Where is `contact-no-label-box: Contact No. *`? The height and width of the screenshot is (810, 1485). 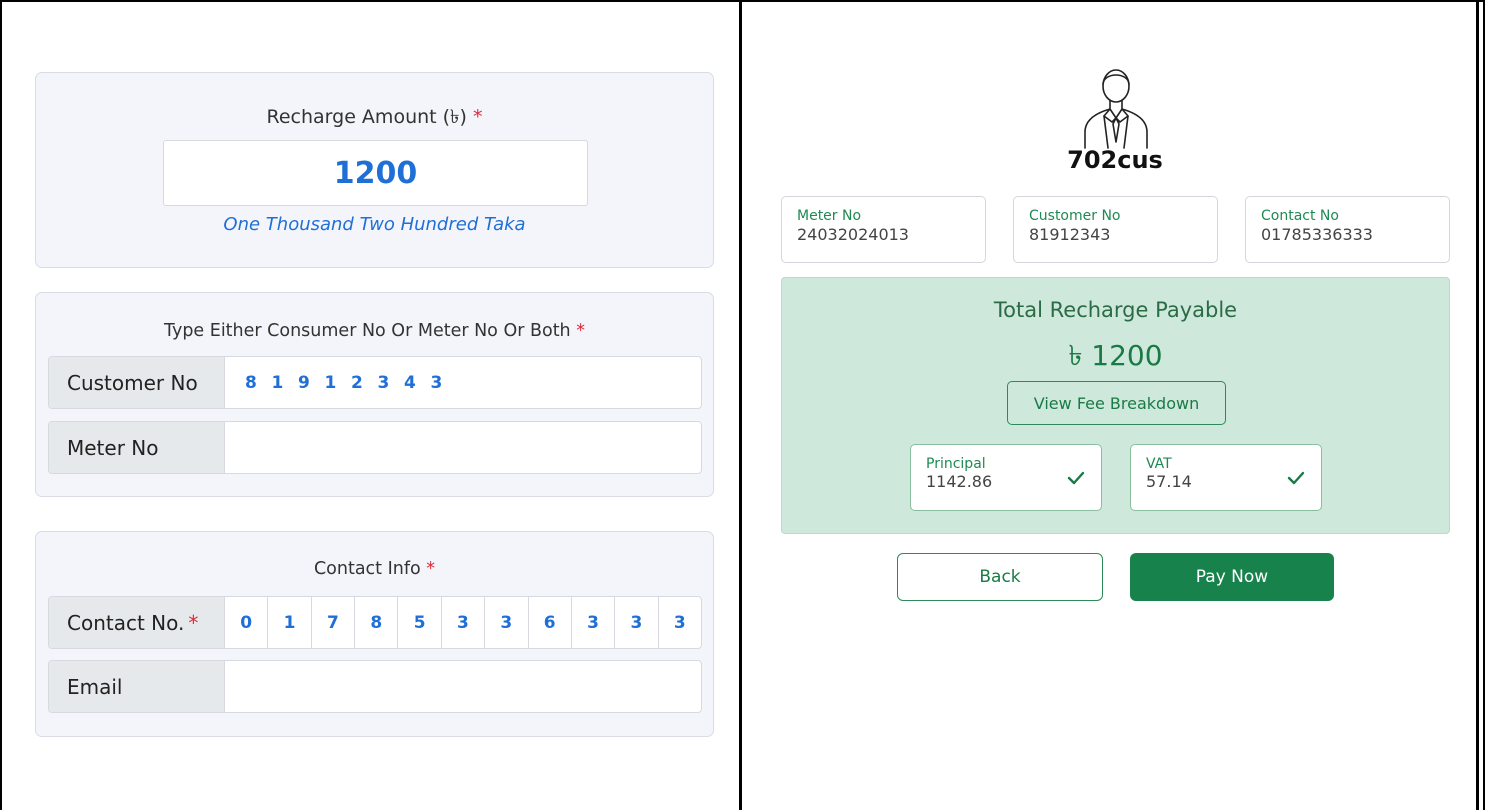
contact-no-label-box: Contact No. * is located at coordinates (137, 622).